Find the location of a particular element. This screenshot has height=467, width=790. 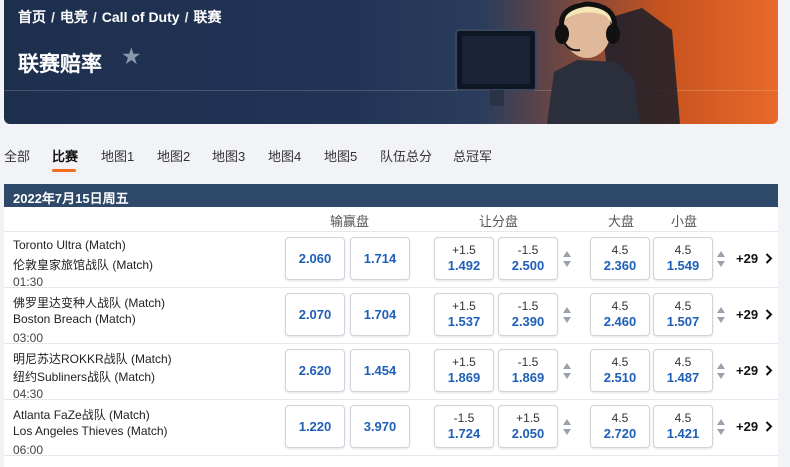

odds-button-over: 4.5 2.510 is located at coordinates (620, 370).